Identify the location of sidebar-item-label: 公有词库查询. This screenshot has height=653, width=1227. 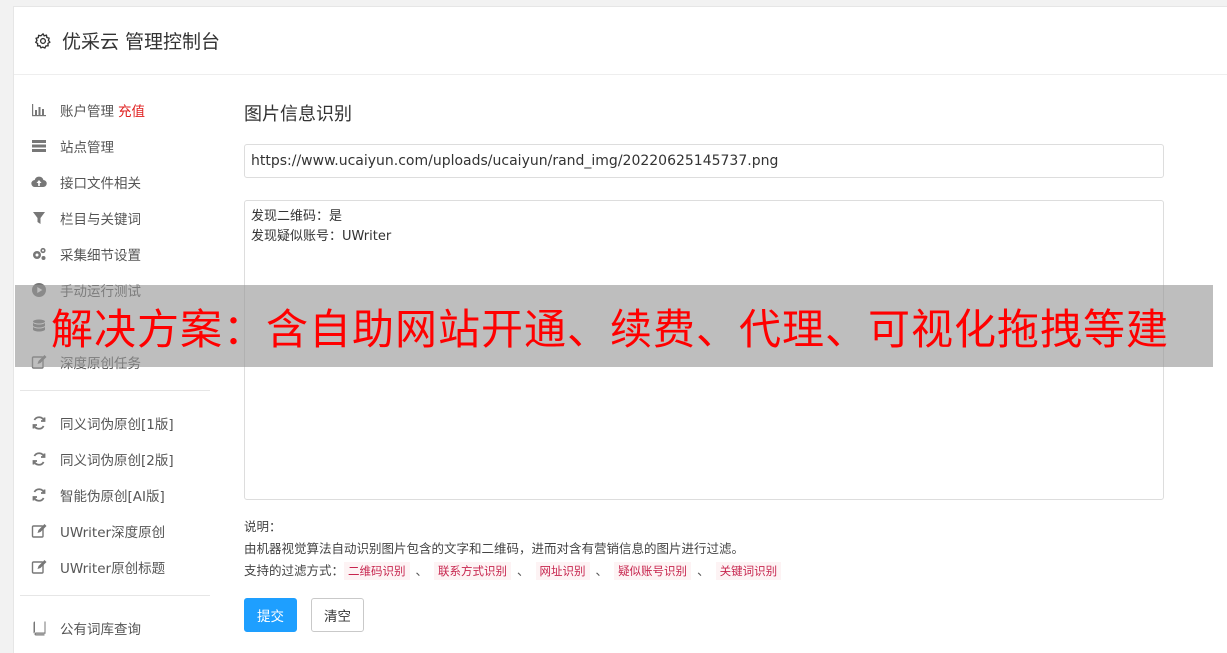
(100, 630).